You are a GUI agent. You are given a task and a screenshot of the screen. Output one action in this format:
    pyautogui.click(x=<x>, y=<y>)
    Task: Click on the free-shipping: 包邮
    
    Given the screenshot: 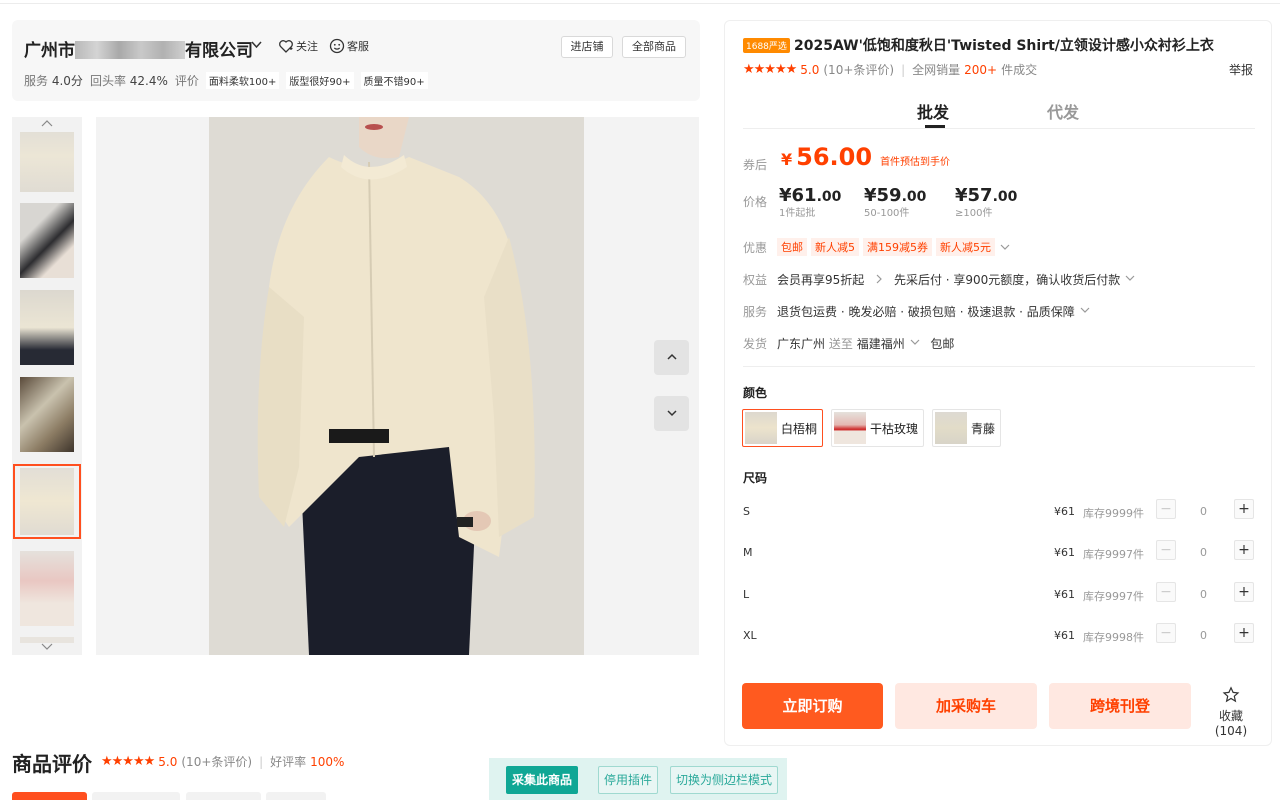 What is the action you would take?
    pyautogui.click(x=942, y=344)
    